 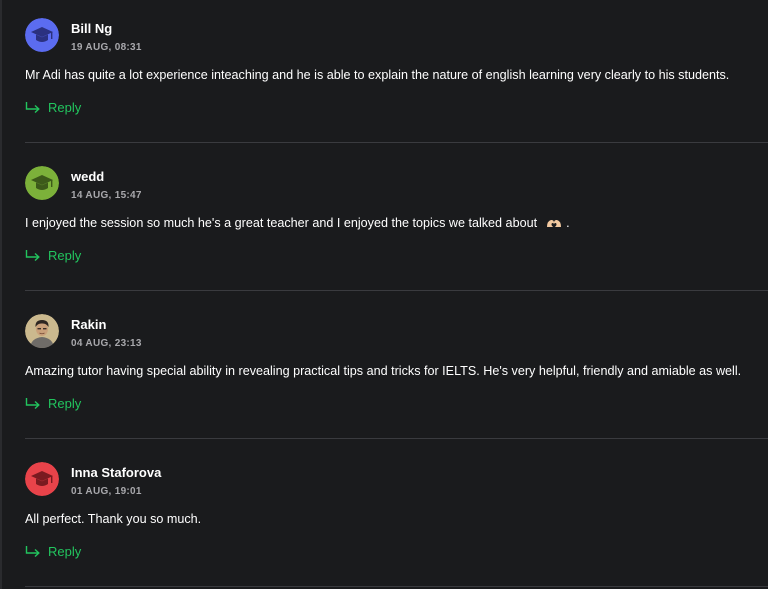 I want to click on user-photo-avatar, so click(x=42, y=331).